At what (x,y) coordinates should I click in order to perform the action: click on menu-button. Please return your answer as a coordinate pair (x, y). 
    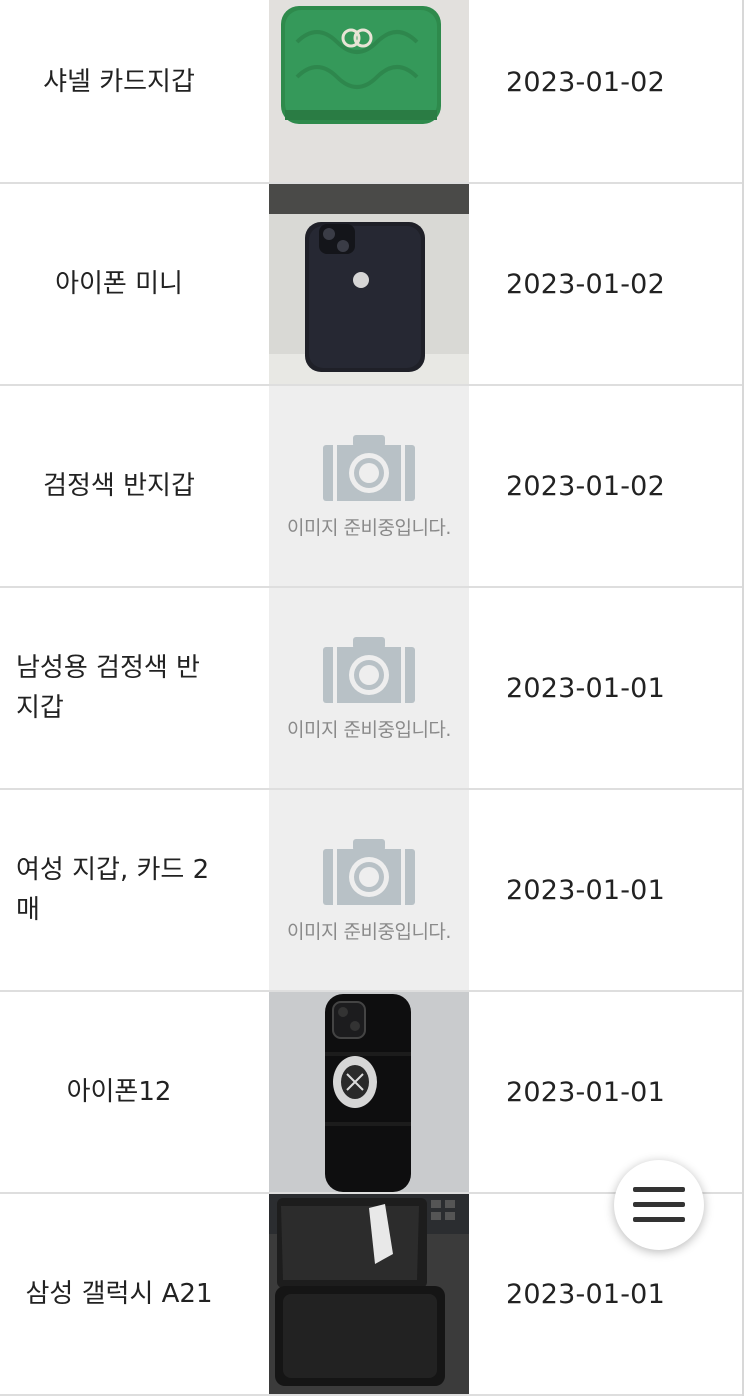
    Looking at the image, I should click on (659, 1205).